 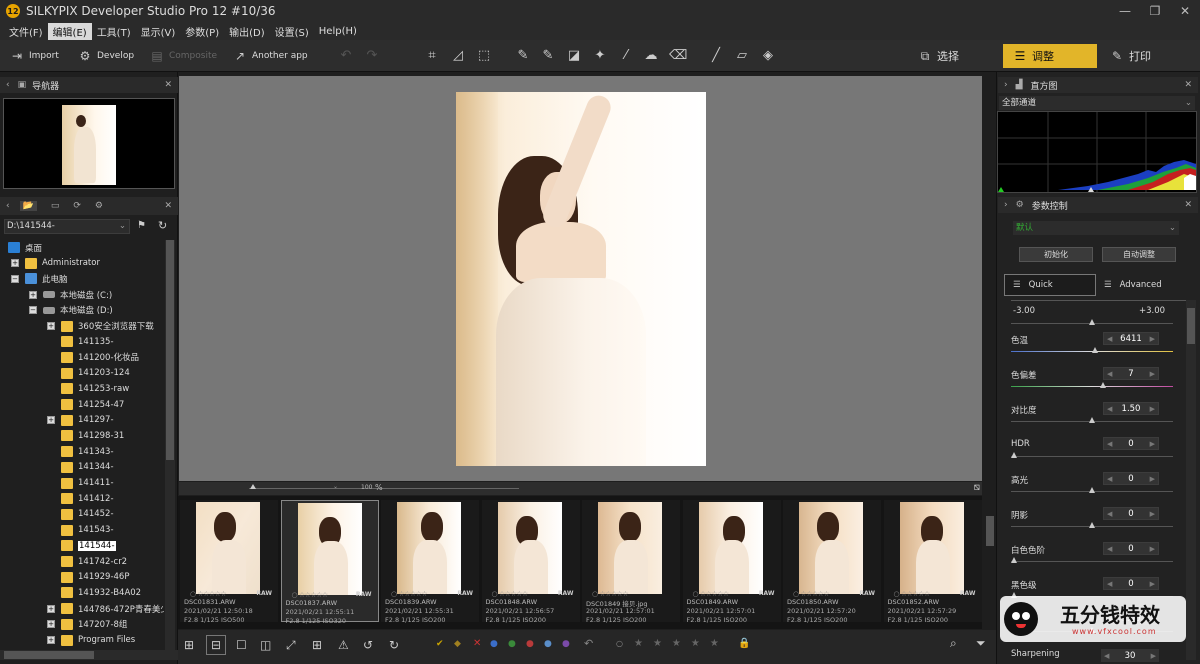 What do you see at coordinates (1125, 11) in the screenshot?
I see `minimize-button: —` at bounding box center [1125, 11].